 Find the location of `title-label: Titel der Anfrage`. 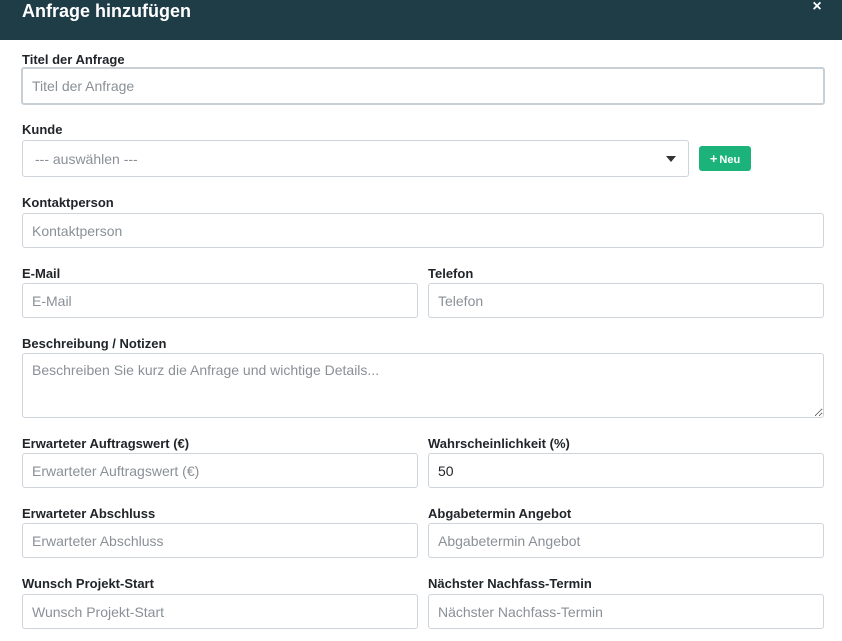

title-label: Titel der Anfrage is located at coordinates (73, 59).